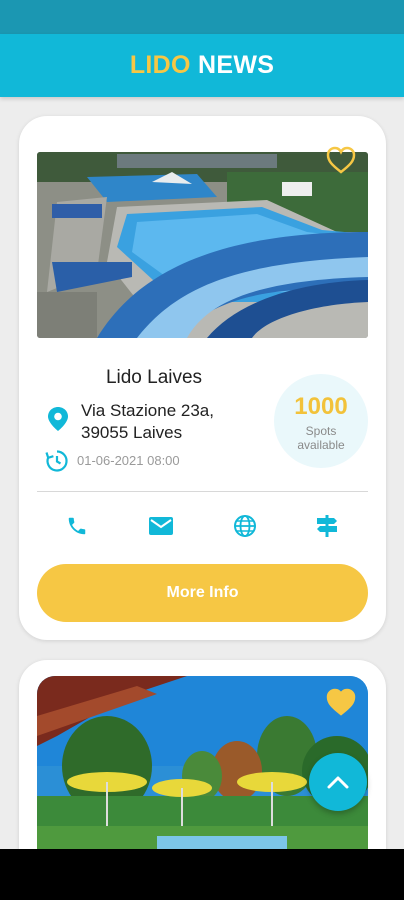 The width and height of the screenshot is (404, 900). I want to click on app-title: LIDO NEWS, so click(202, 65).